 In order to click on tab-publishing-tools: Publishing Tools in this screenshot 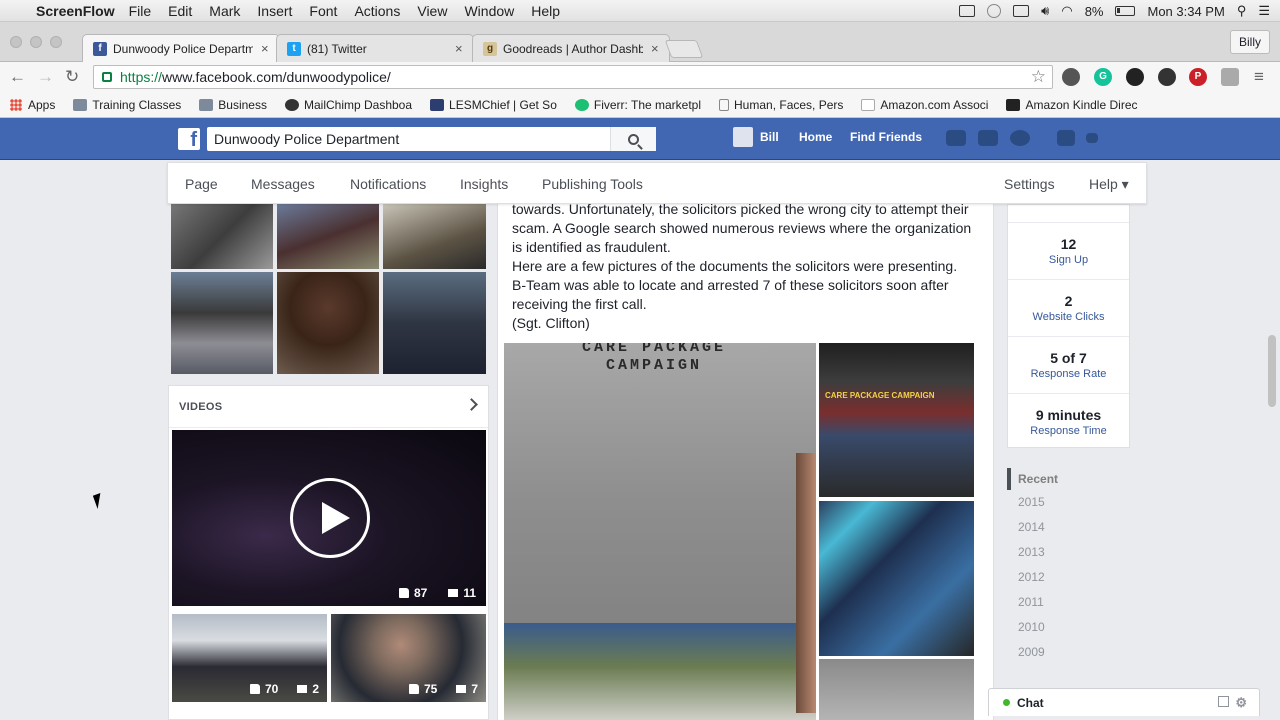, I will do `click(592, 184)`.